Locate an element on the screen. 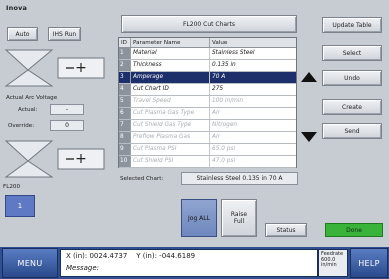 The height and width of the screenshot is (279, 389). row-value: 0.135 in is located at coordinates (252, 65).